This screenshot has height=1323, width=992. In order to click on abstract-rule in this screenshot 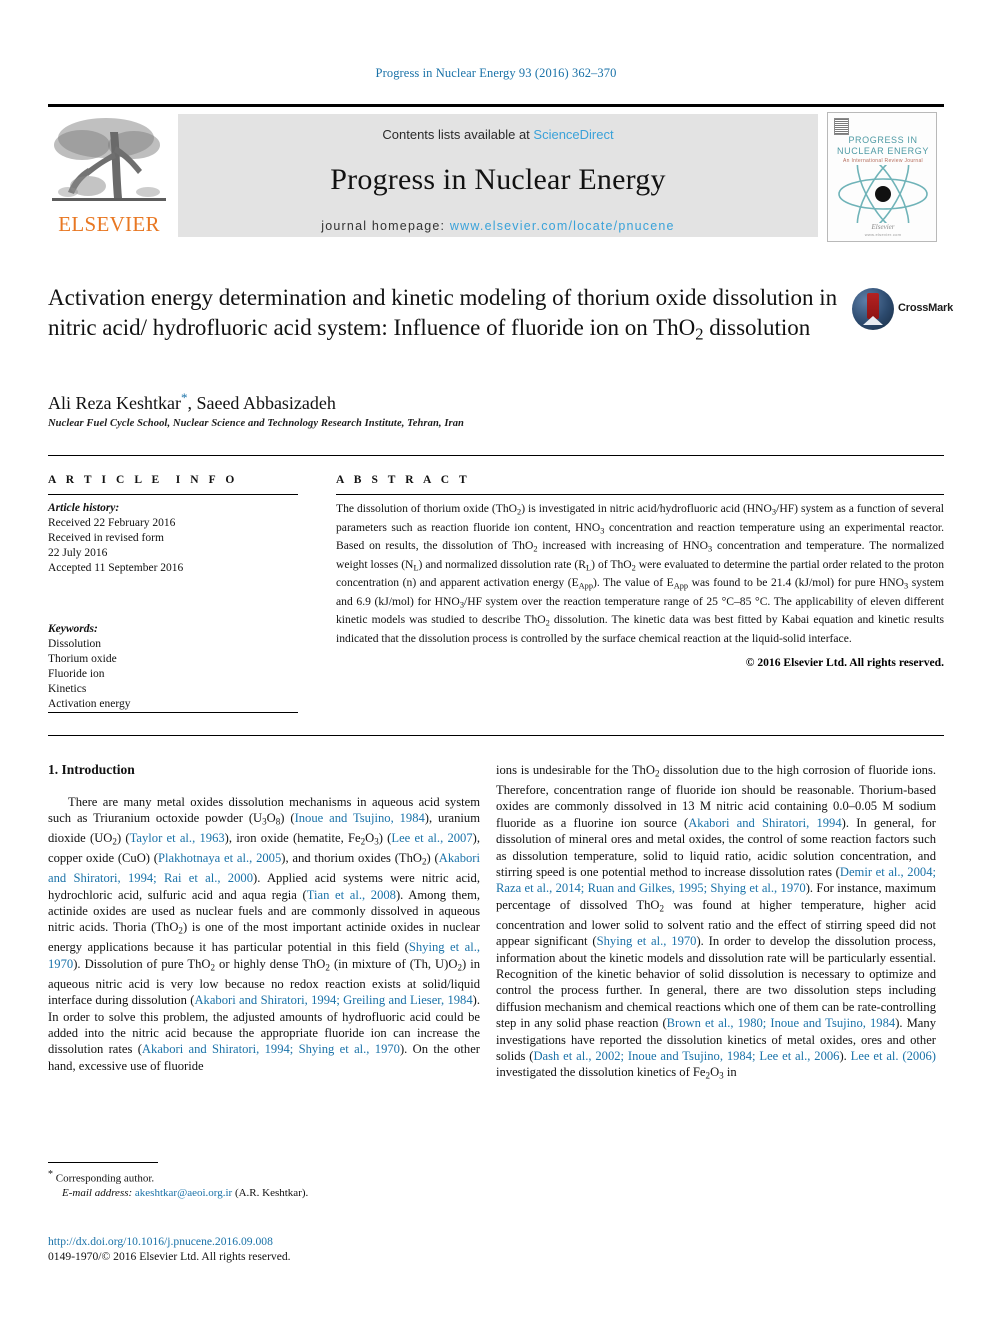, I will do `click(640, 494)`.